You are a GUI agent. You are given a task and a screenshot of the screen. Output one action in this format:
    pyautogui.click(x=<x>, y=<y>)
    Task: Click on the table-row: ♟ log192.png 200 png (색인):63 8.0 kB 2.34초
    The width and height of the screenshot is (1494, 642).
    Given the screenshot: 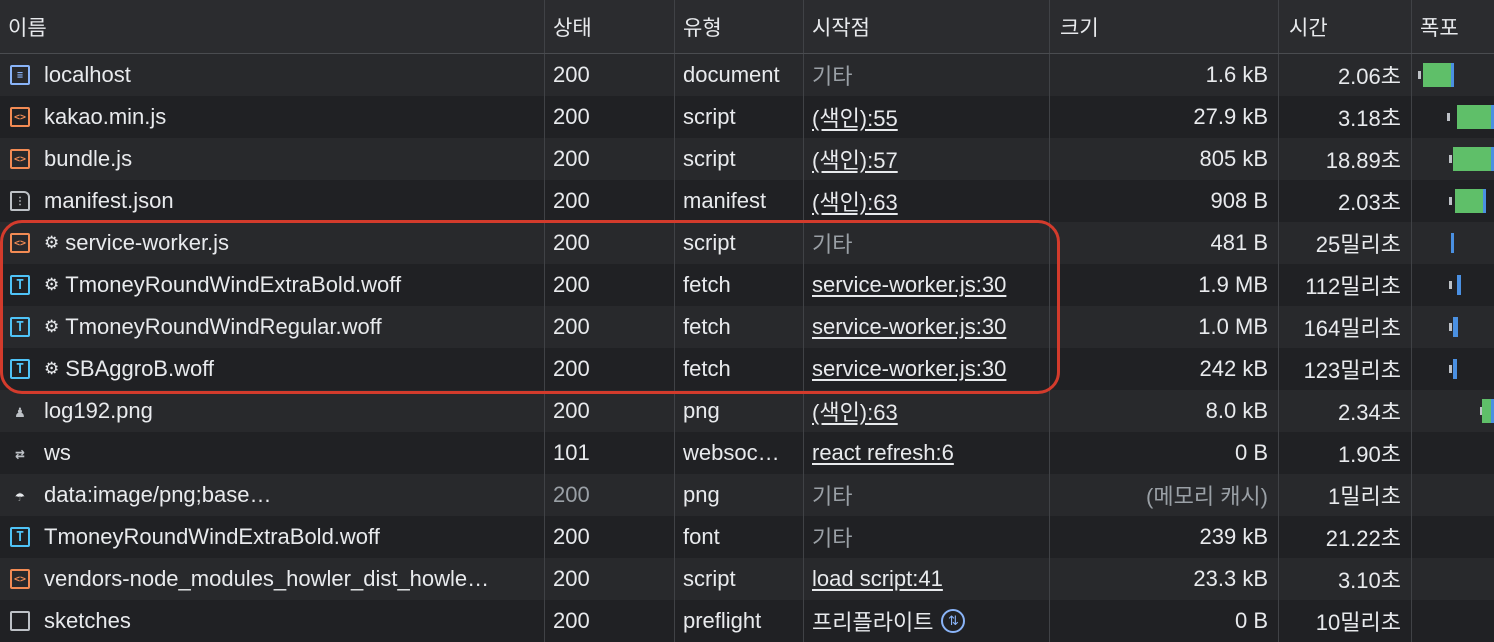 What is the action you would take?
    pyautogui.click(x=747, y=411)
    